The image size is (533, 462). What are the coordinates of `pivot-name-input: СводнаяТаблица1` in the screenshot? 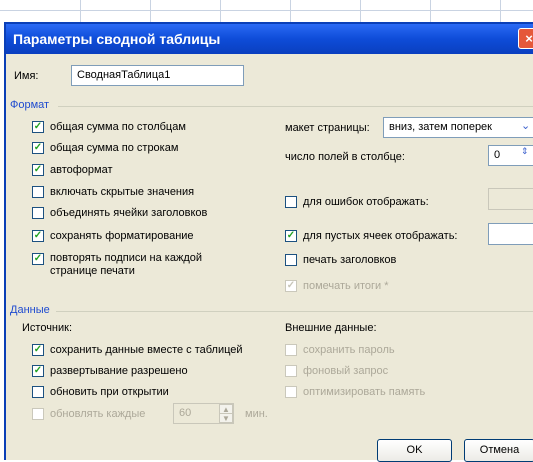 It's located at (157, 75).